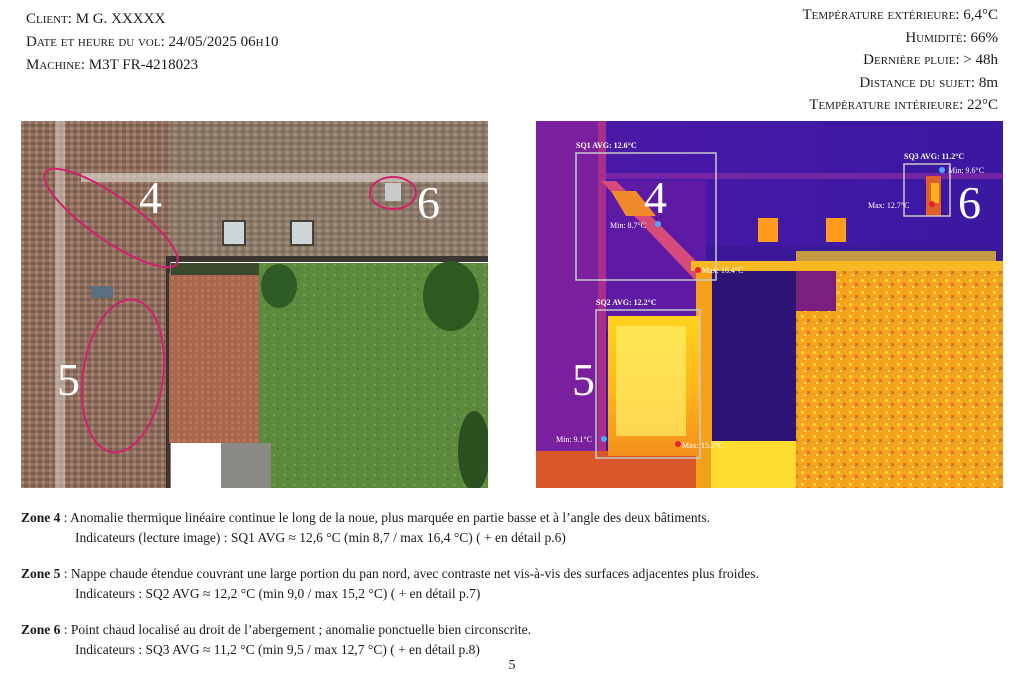 The height and width of the screenshot is (676, 1024). Describe the element at coordinates (942, 170) in the screenshot. I see `sq3-min-marker` at that location.